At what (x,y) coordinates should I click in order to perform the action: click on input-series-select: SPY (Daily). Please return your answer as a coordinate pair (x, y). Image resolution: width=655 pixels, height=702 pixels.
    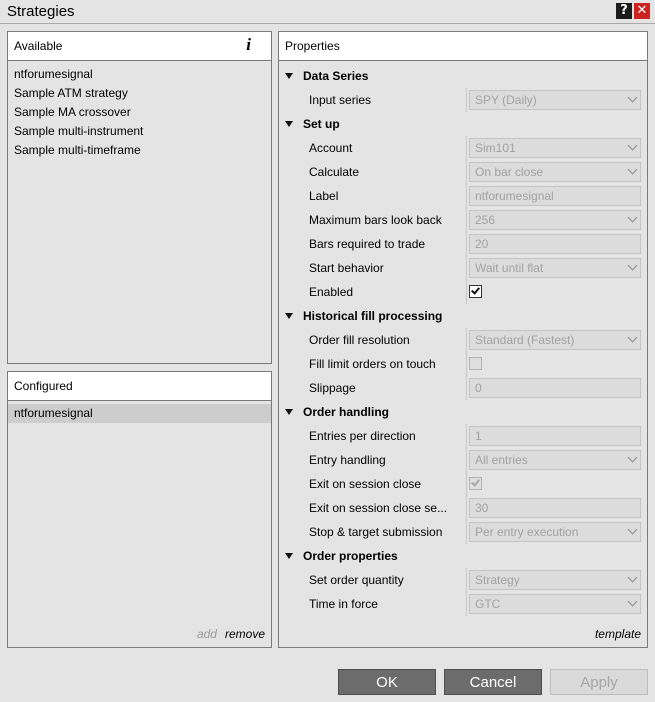
    Looking at the image, I should click on (555, 100).